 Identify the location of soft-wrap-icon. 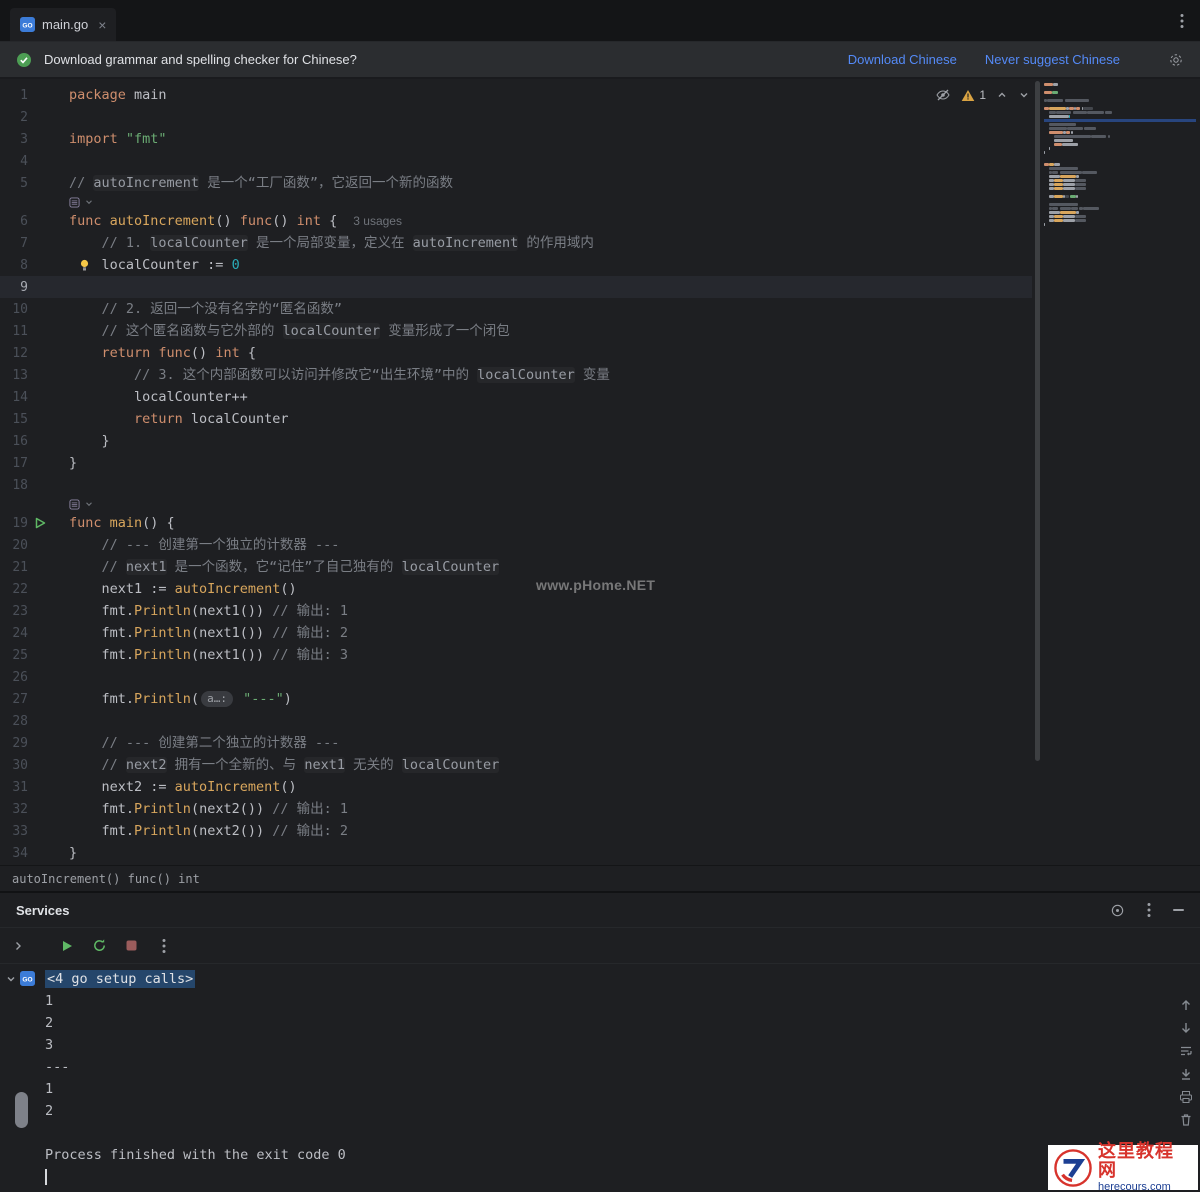
(1186, 1051).